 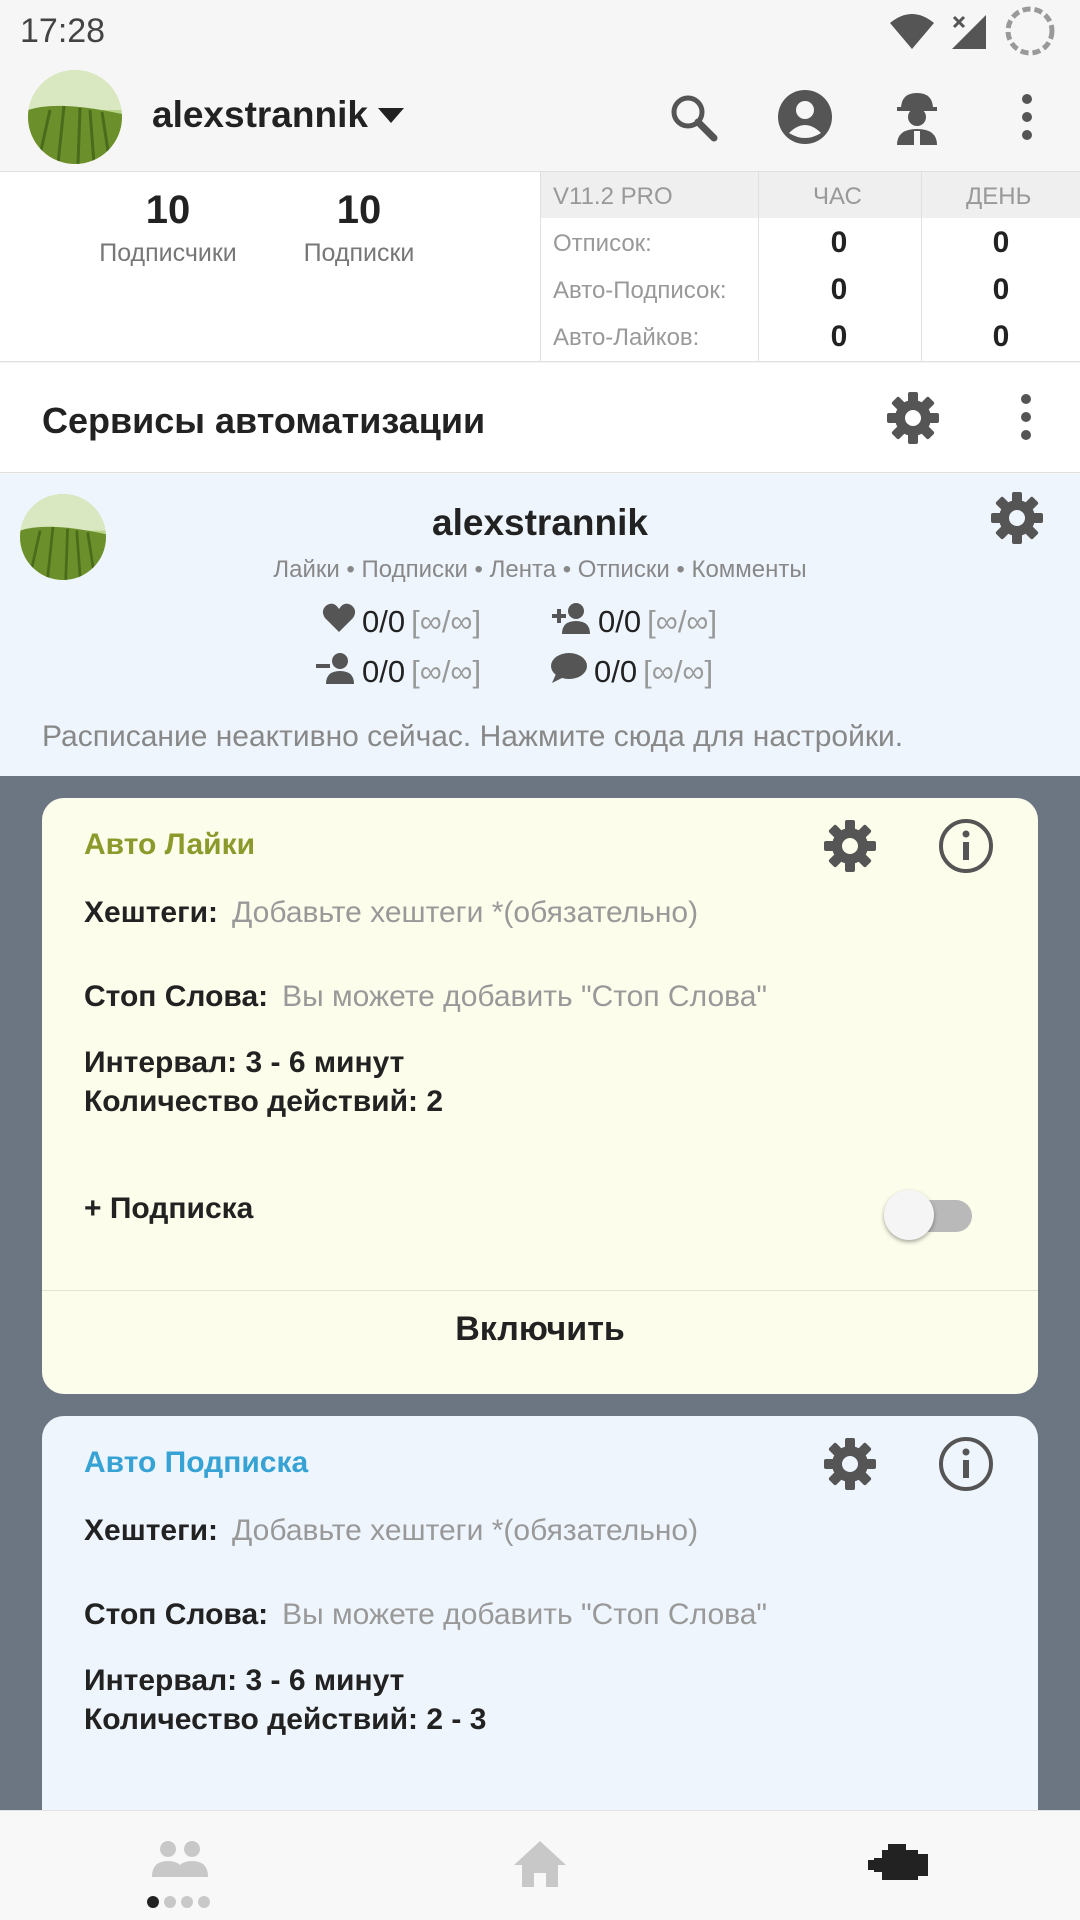 I want to click on stats-header-version: V11.2 PRO, so click(x=613, y=196).